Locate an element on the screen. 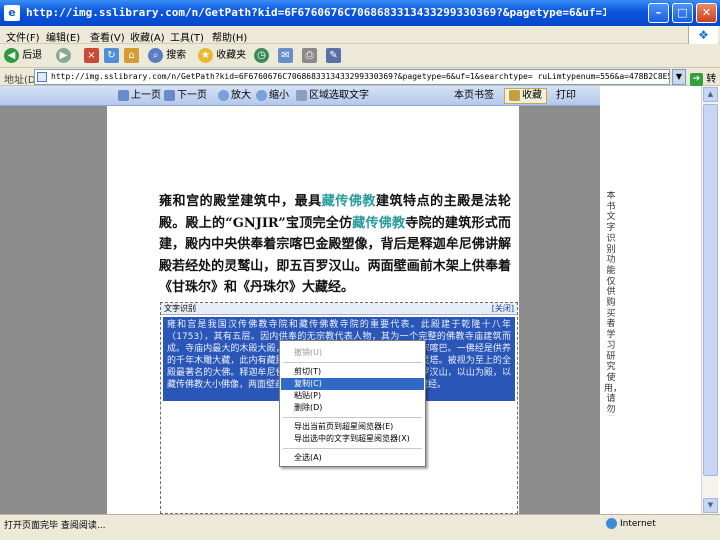 The image size is (720, 540). favorites-button: ★ 收藏夹 is located at coordinates (222, 56).